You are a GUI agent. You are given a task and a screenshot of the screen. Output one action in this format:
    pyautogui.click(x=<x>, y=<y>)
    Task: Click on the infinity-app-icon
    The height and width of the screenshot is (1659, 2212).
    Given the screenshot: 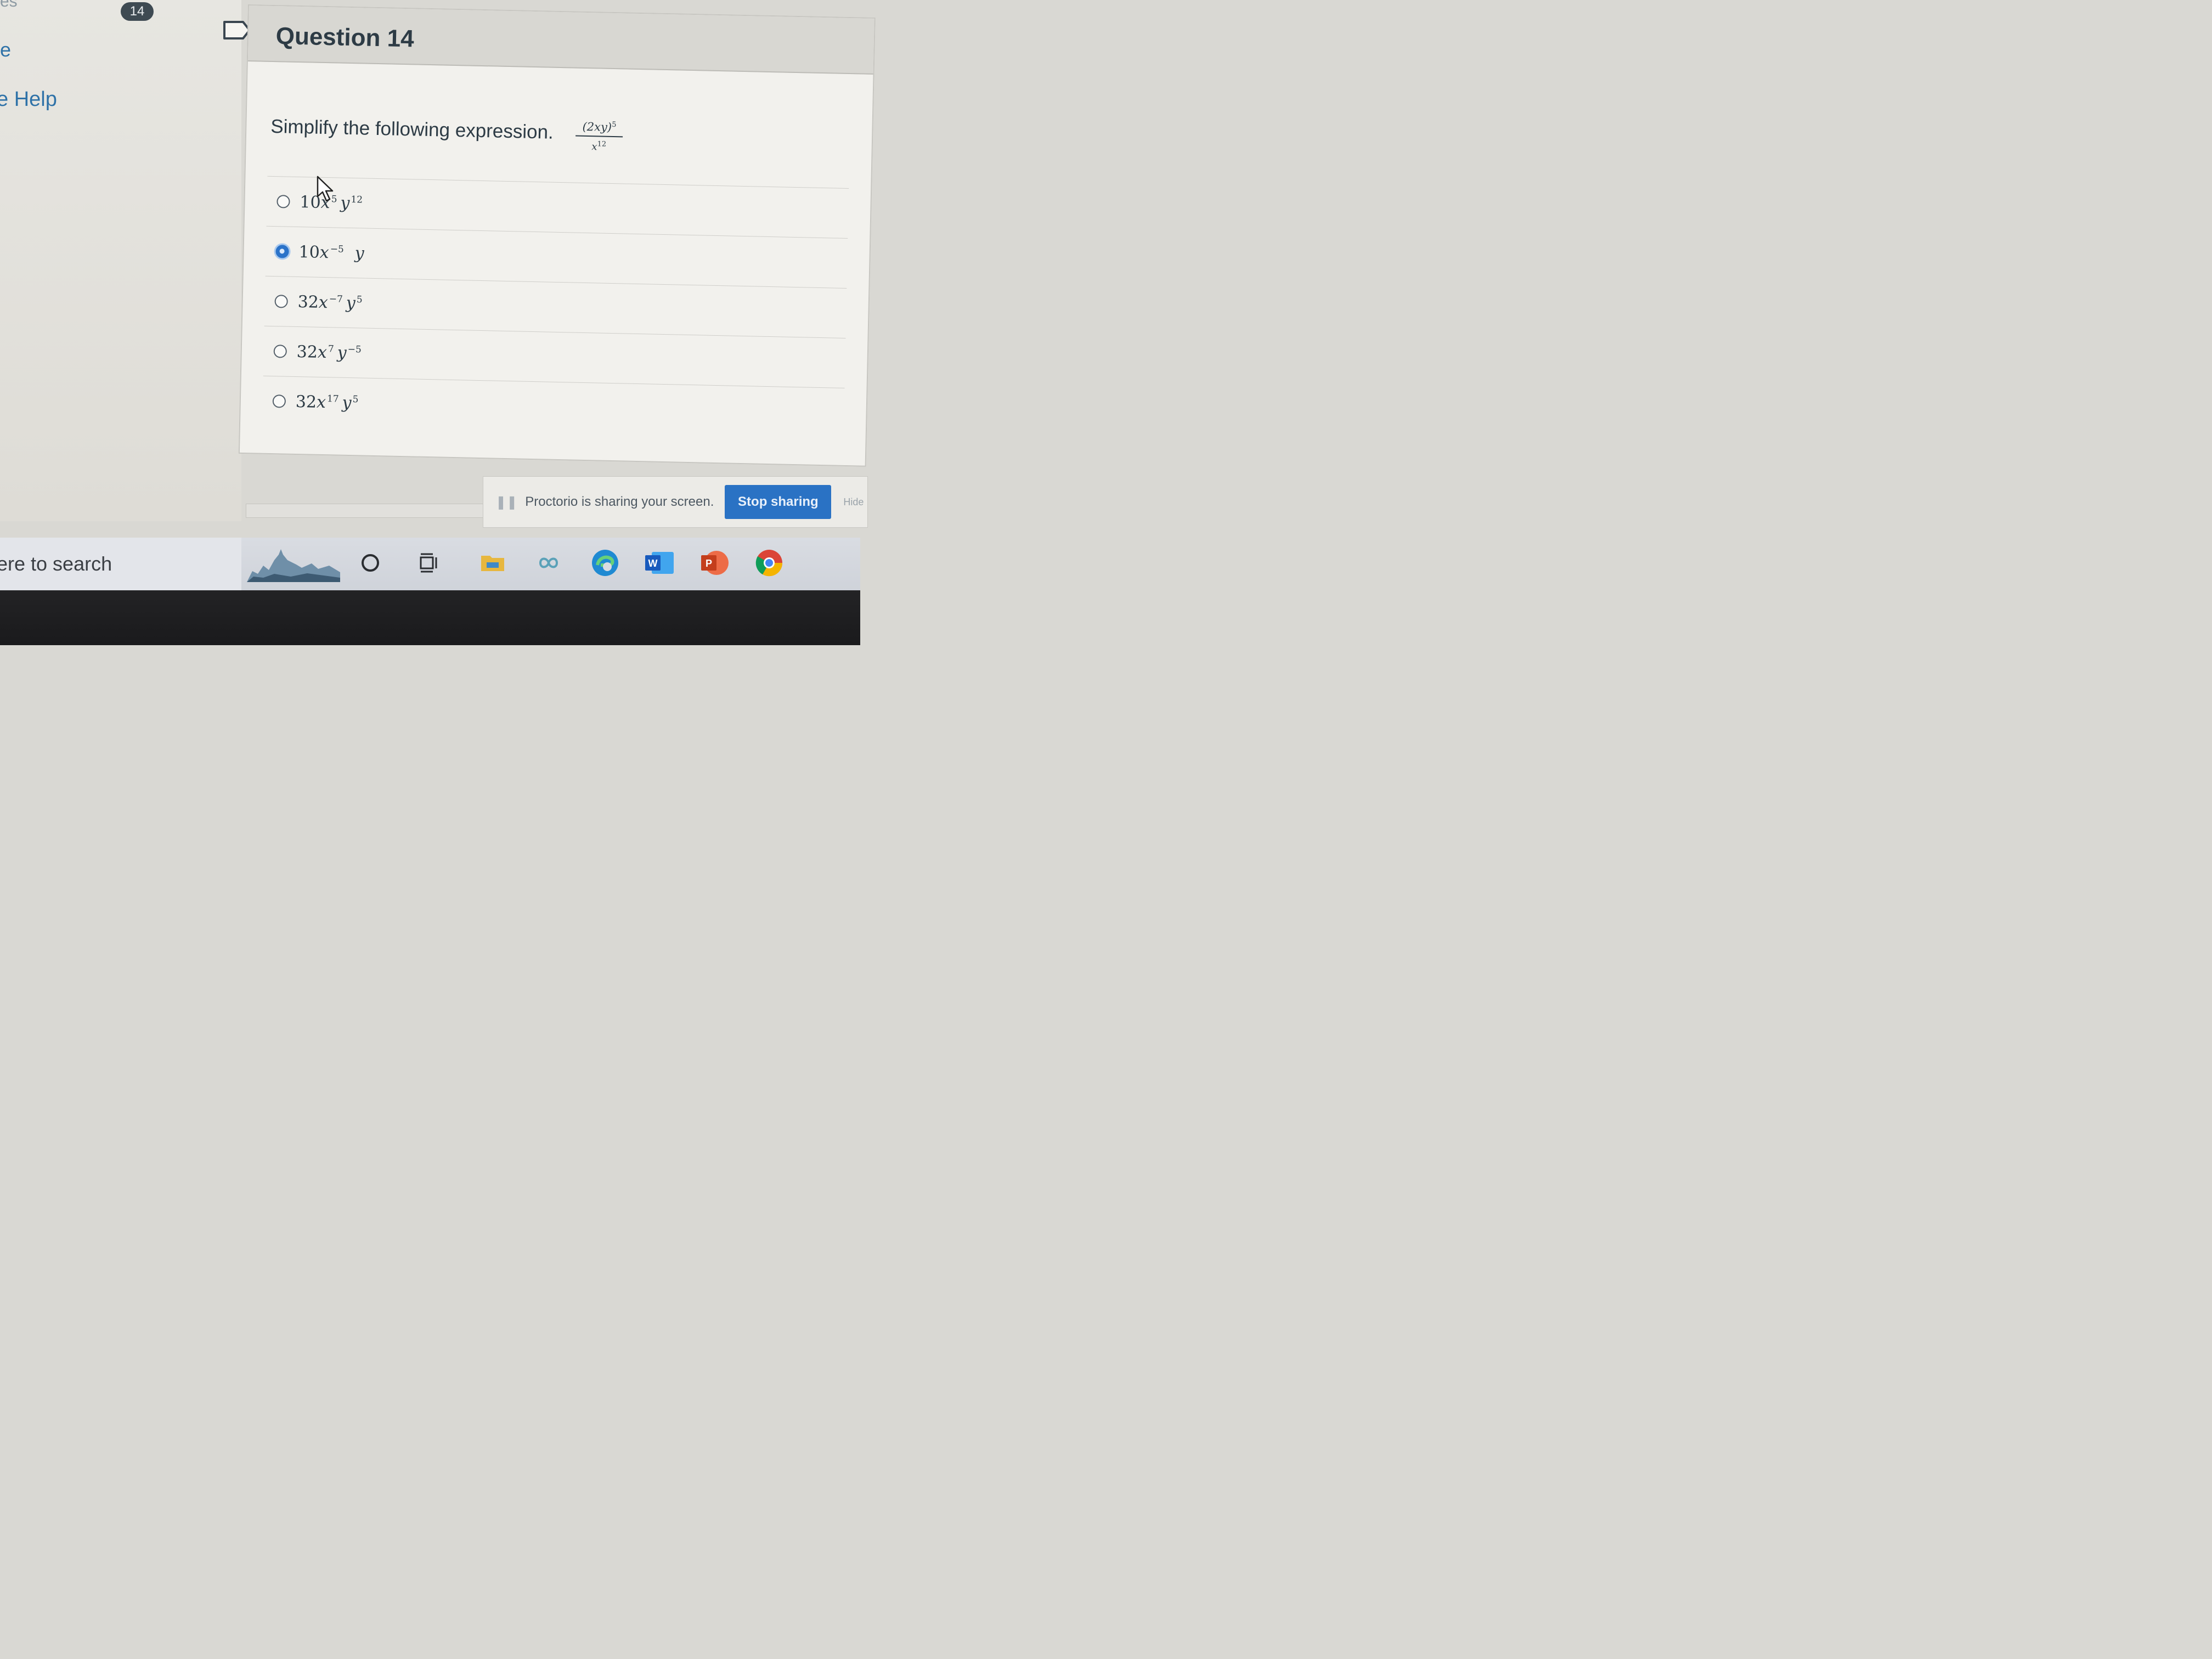 What is the action you would take?
    pyautogui.click(x=548, y=562)
    